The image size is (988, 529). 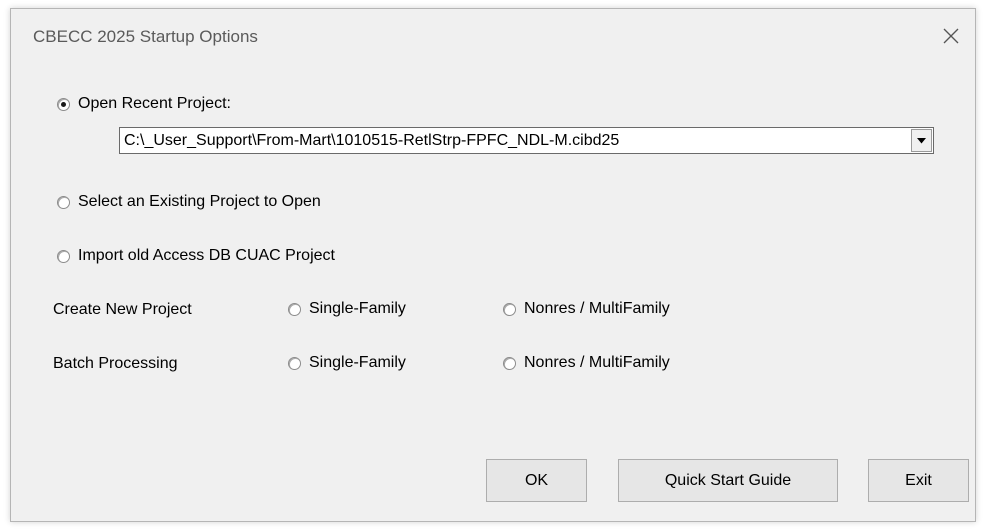 I want to click on import-access-db-label: Import old Access DB CUAC Project, so click(x=206, y=255).